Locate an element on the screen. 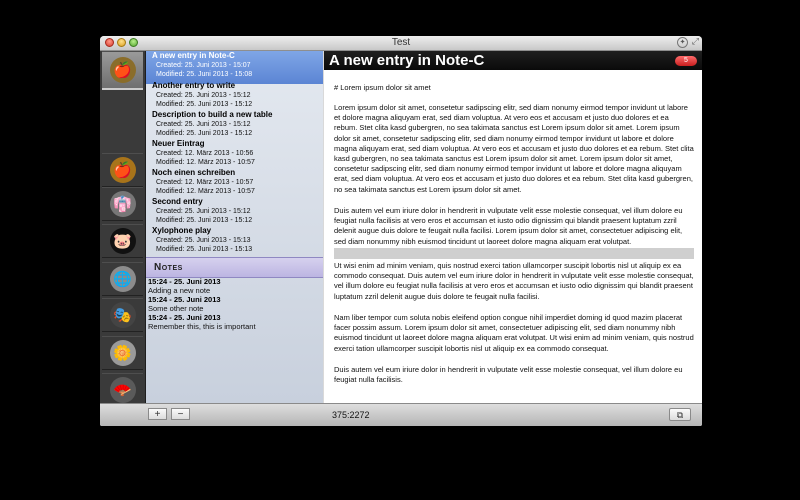 The width and height of the screenshot is (800, 500). copy-icon: ⧉ is located at coordinates (680, 415).